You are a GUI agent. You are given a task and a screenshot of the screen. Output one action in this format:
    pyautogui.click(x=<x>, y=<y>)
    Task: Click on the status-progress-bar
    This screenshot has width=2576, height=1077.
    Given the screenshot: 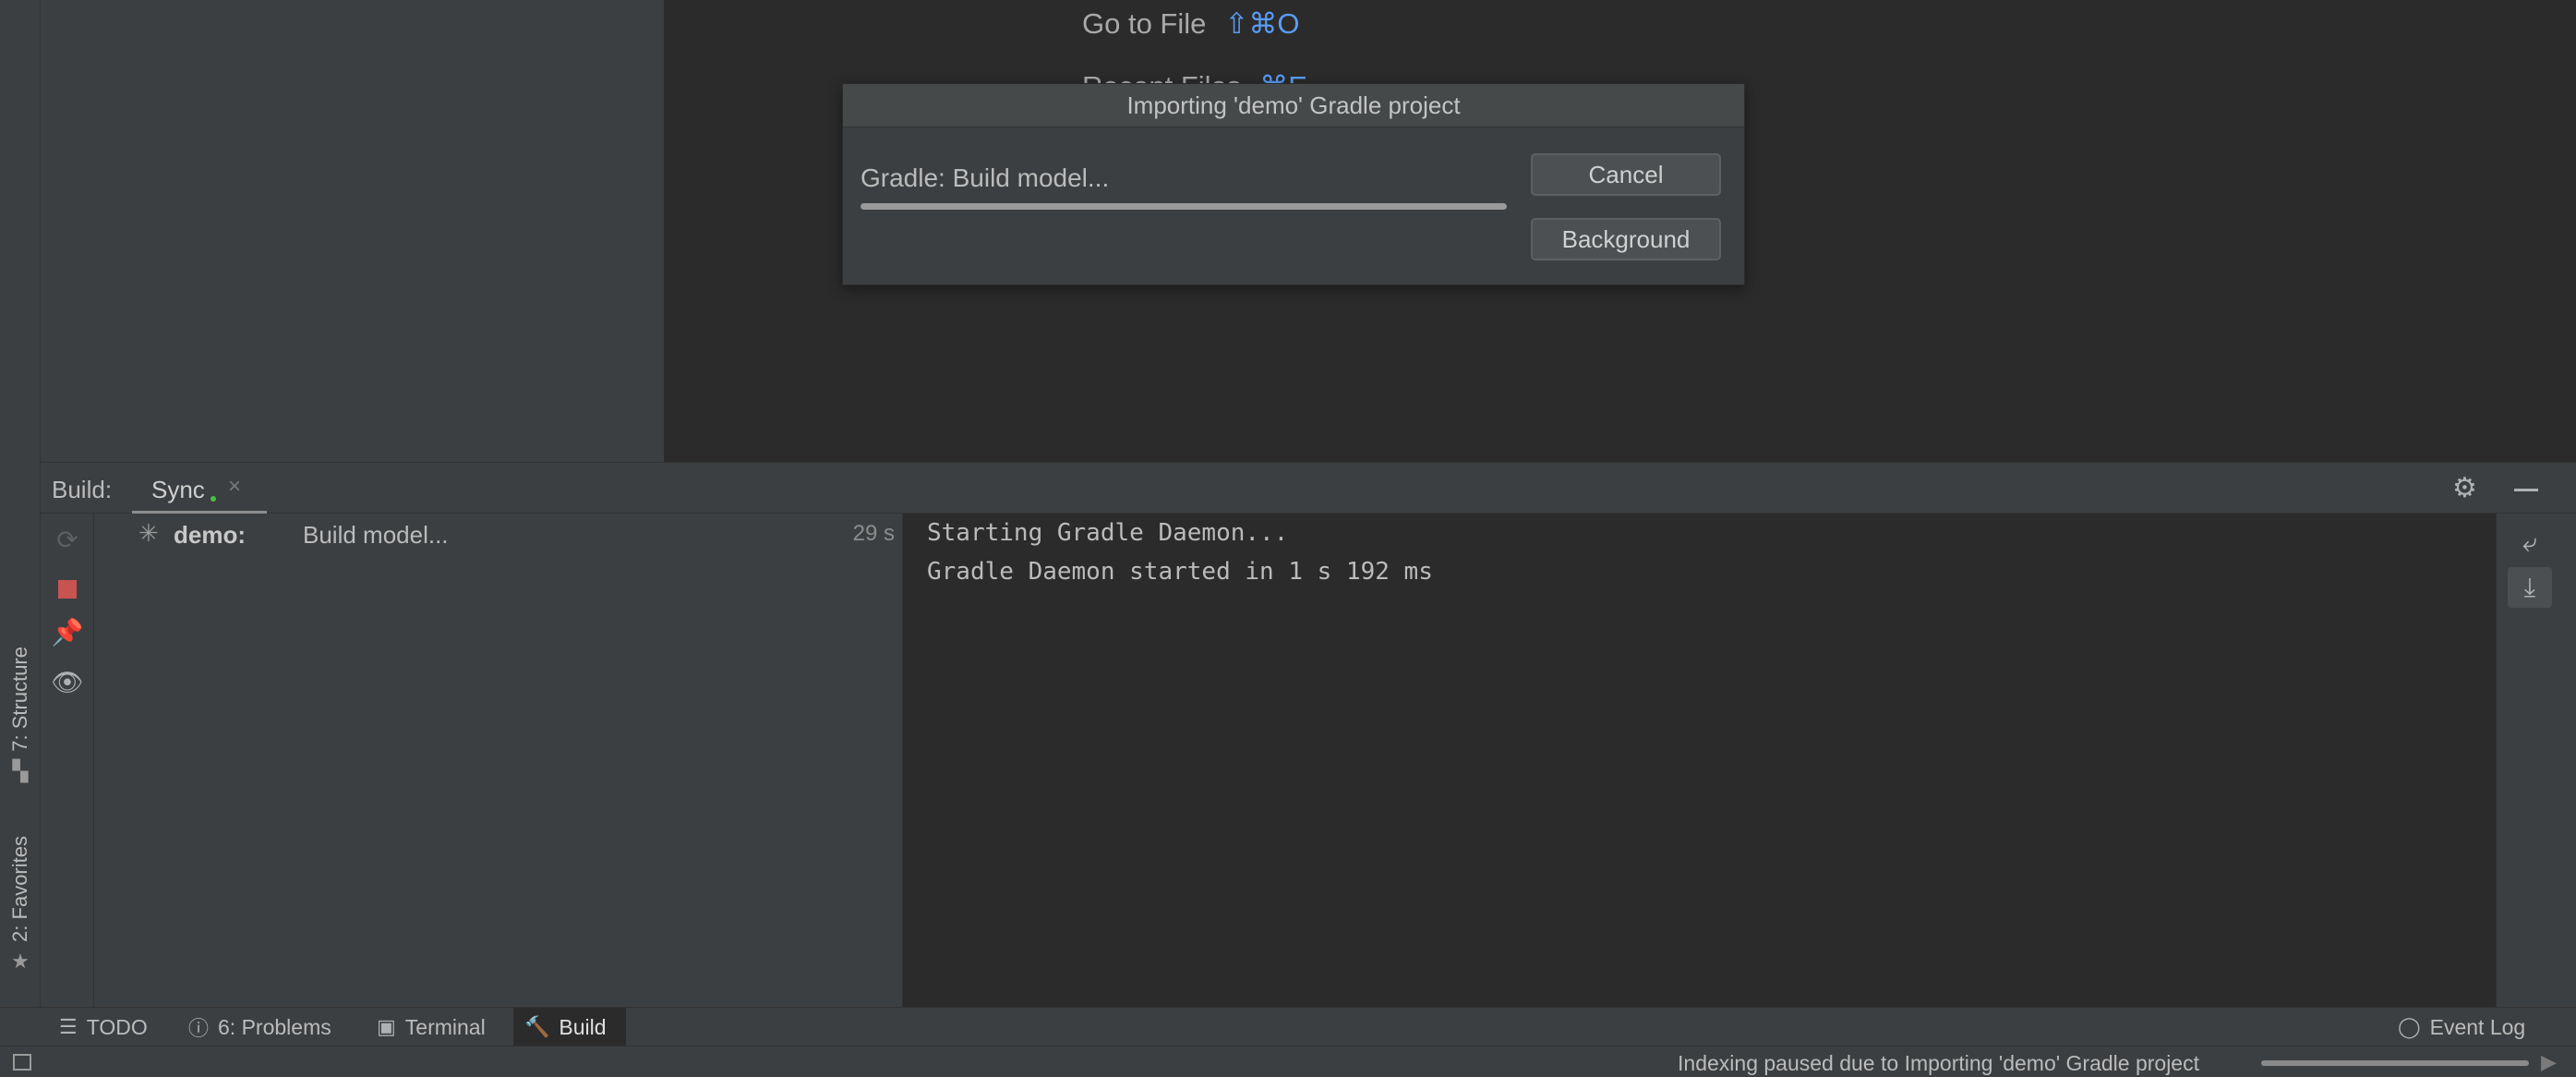 What is the action you would take?
    pyautogui.click(x=2395, y=1063)
    